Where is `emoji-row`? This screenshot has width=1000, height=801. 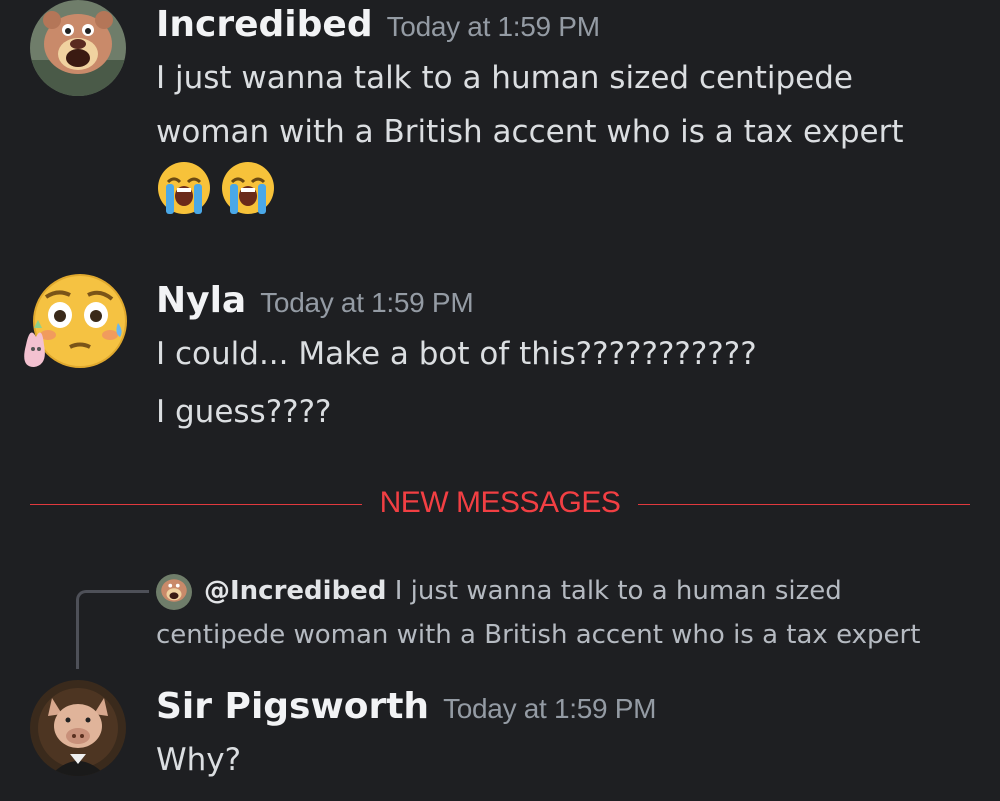 emoji-row is located at coordinates (215, 192).